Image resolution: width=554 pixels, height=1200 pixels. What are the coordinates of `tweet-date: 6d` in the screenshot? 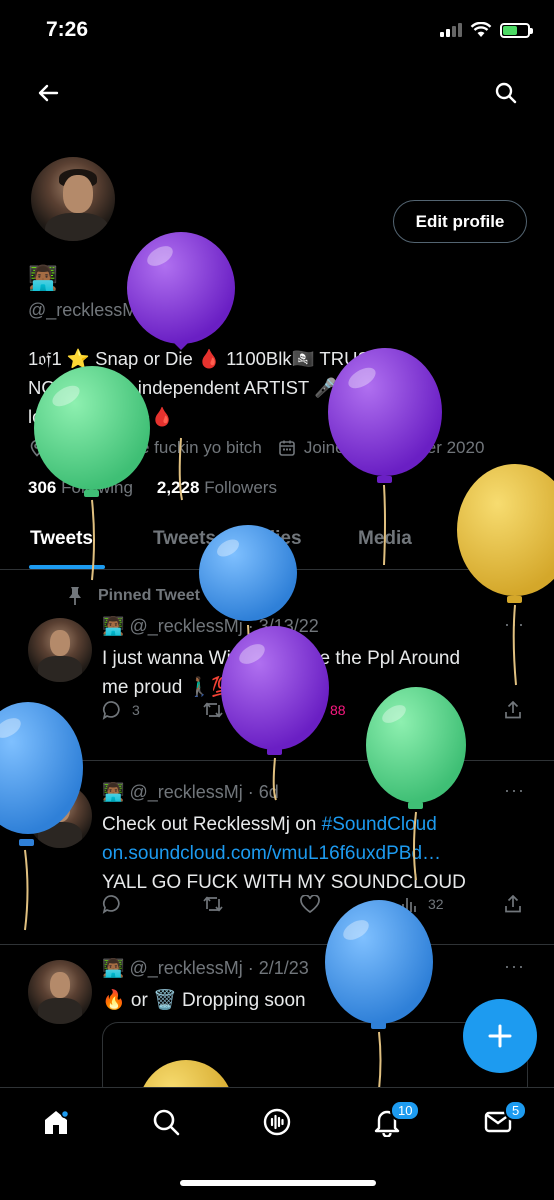 It's located at (268, 792).